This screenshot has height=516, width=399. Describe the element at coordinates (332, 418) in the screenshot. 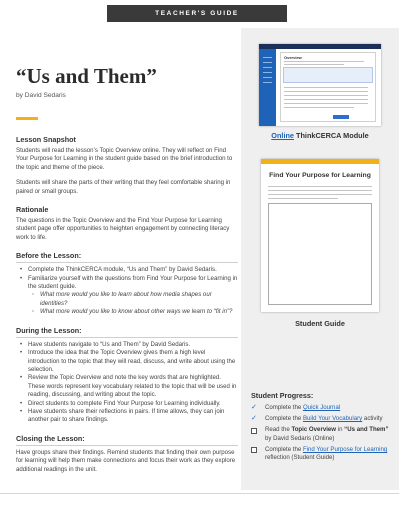

I see `build-vocabulary-link: Build Your Vocabulary` at that location.